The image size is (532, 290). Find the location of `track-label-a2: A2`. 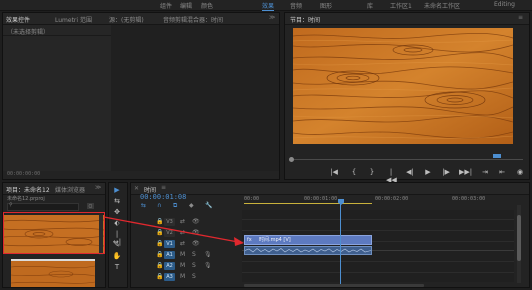

track-label-a2: A2 is located at coordinates (169, 266).